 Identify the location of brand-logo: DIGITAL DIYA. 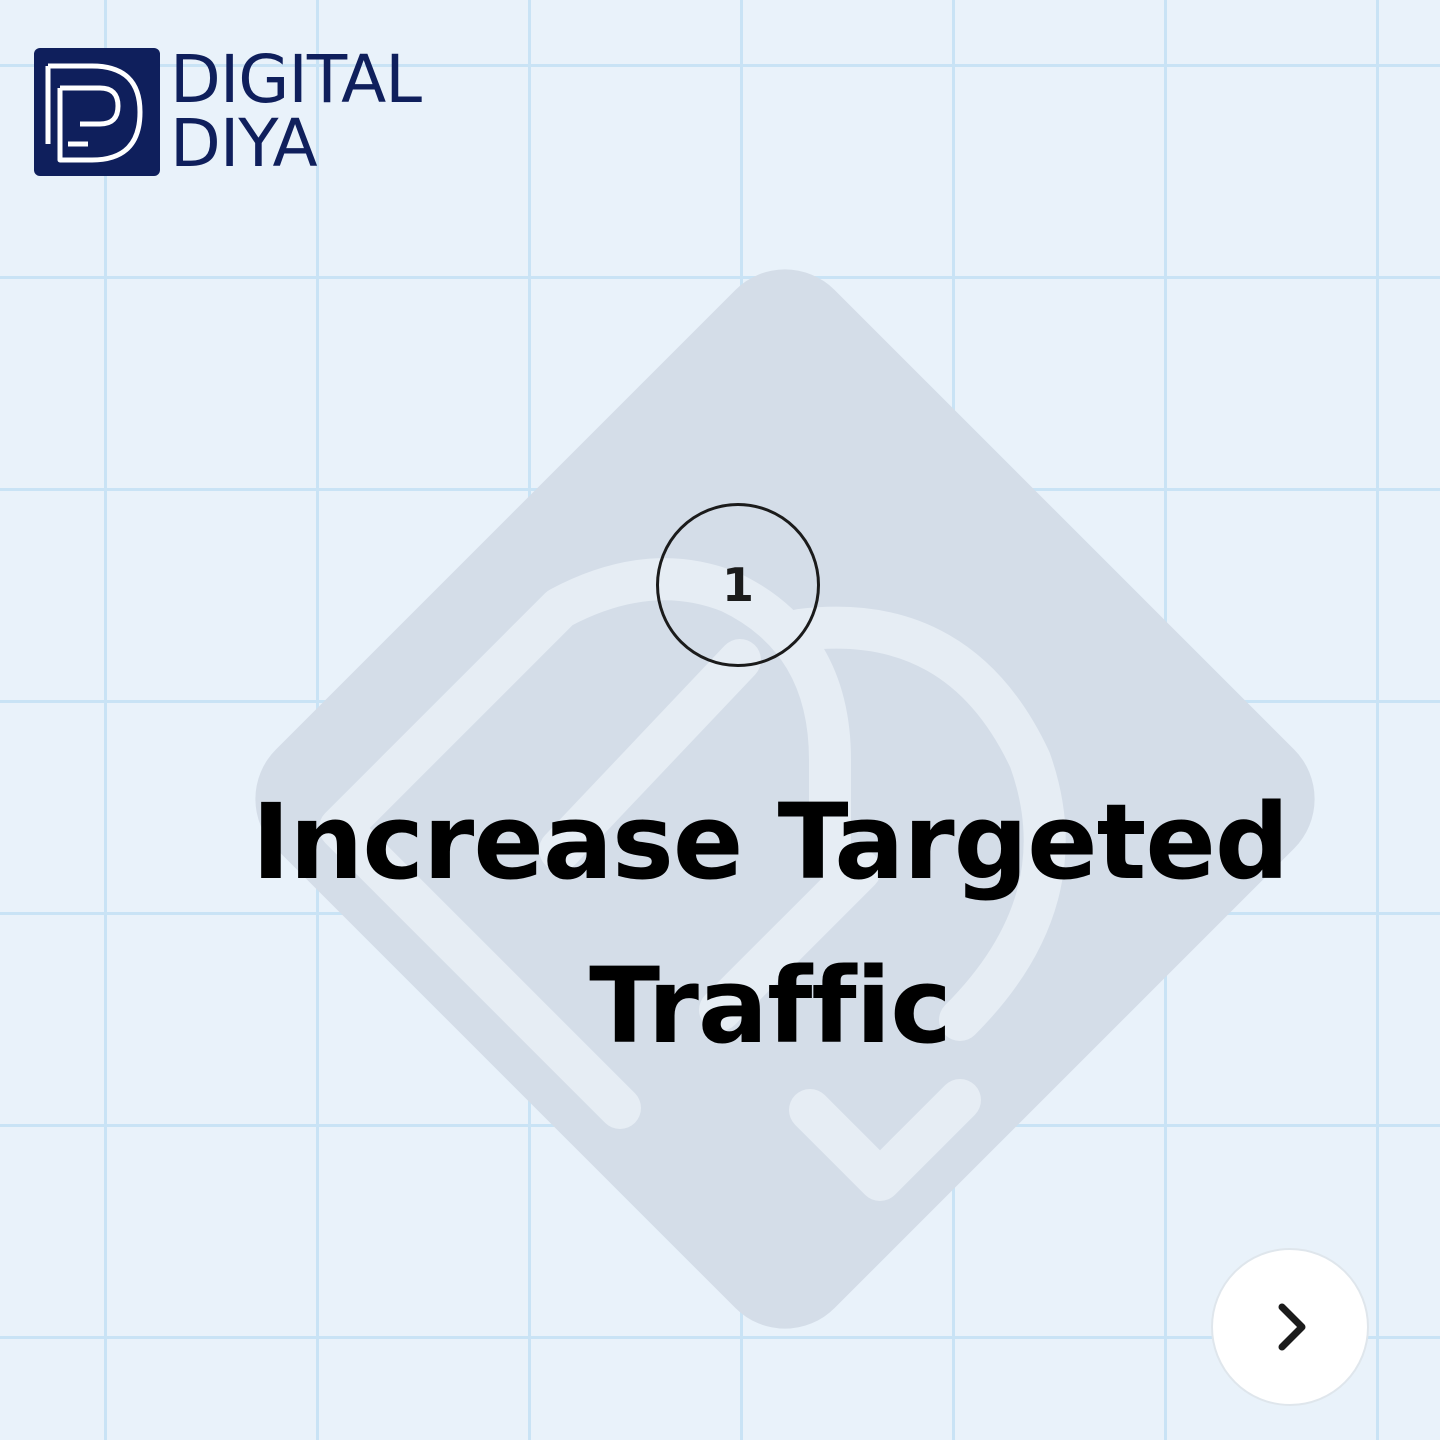
(228, 111).